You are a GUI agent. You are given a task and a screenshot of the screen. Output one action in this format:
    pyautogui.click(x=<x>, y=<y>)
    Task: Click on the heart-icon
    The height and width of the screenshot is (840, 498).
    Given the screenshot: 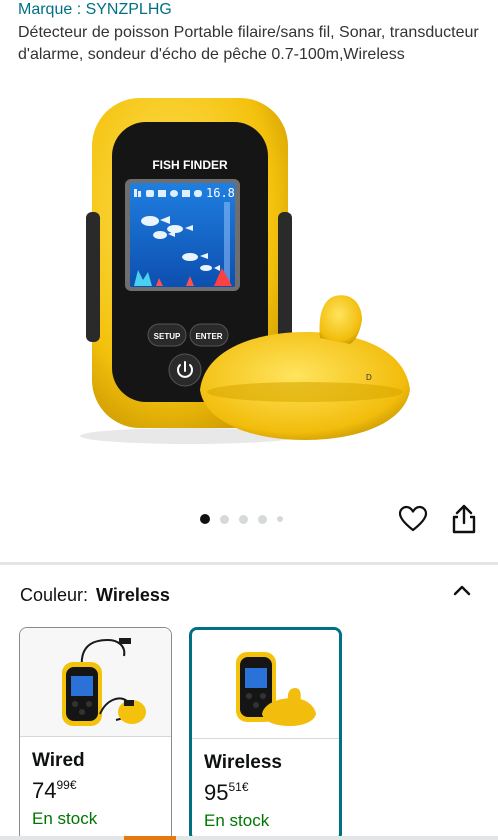 What is the action you would take?
    pyautogui.click(x=413, y=519)
    